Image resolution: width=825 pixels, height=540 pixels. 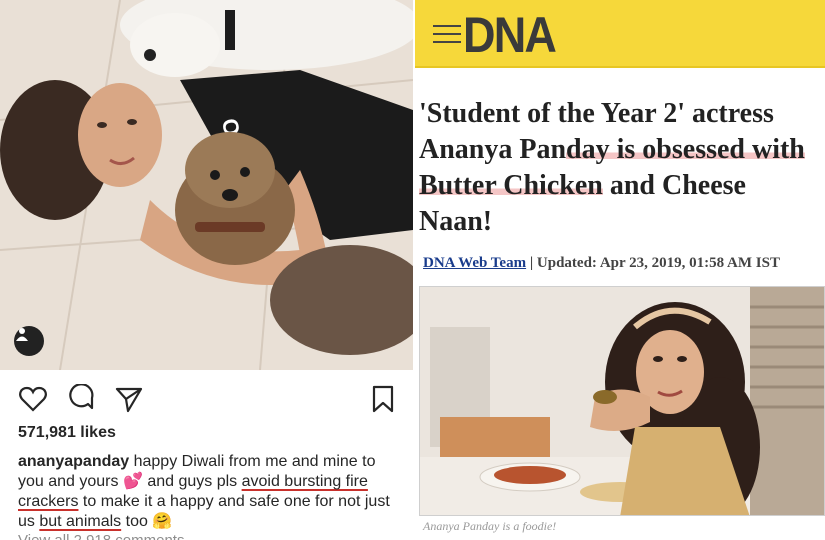 I want to click on view-comments-link: View all 2,918 comments, so click(x=101, y=536).